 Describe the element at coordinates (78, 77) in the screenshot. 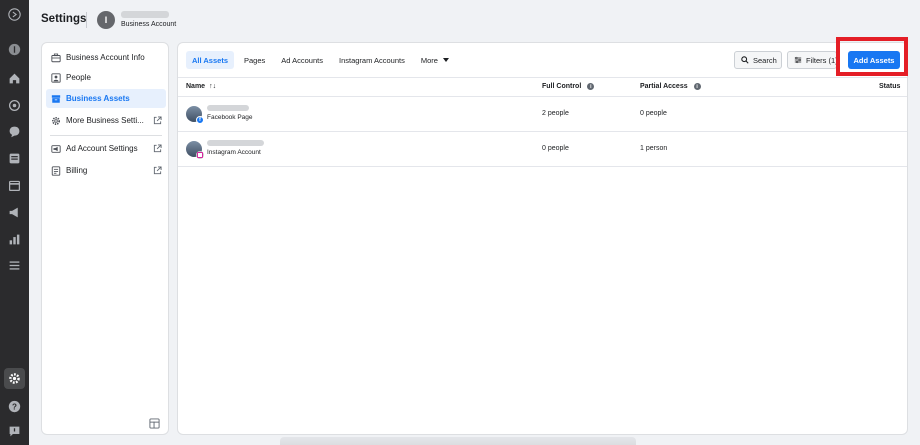

I see `sidebar-item-label: People` at that location.